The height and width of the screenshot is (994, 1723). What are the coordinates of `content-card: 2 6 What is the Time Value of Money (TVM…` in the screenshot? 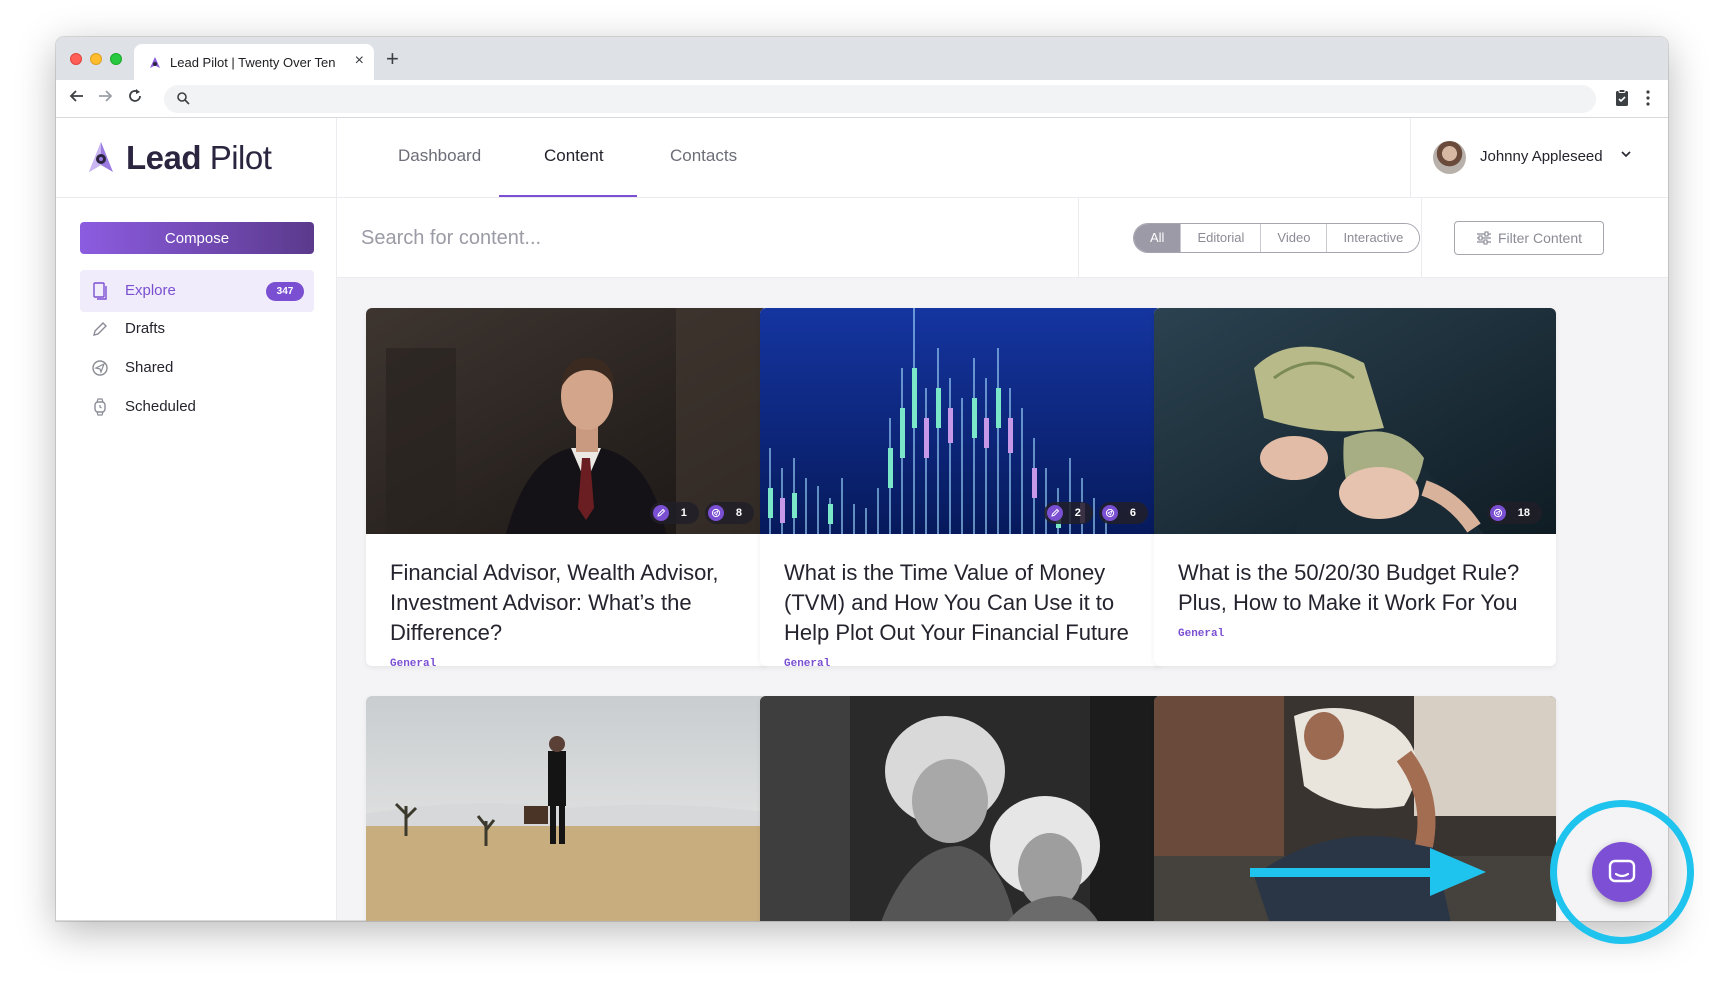 It's located at (961, 487).